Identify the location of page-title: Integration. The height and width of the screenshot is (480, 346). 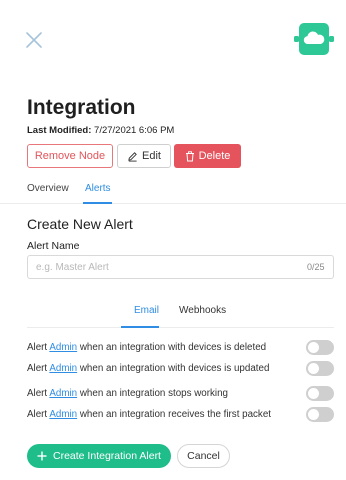
(81, 107).